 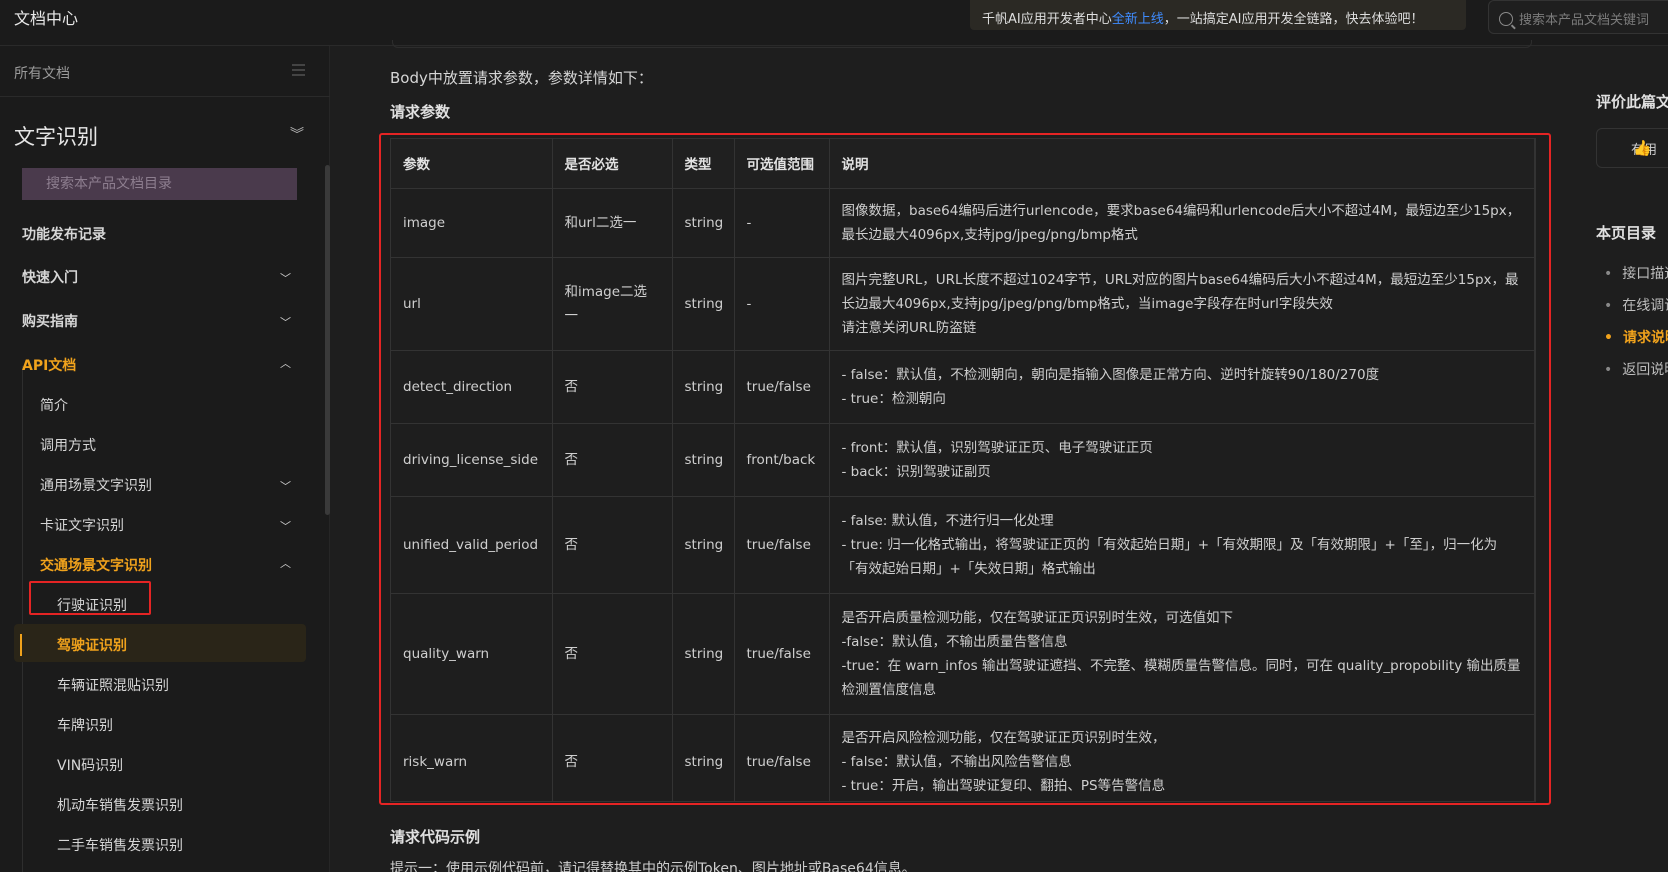 I want to click on previous-block-edge, so click(x=962, y=44).